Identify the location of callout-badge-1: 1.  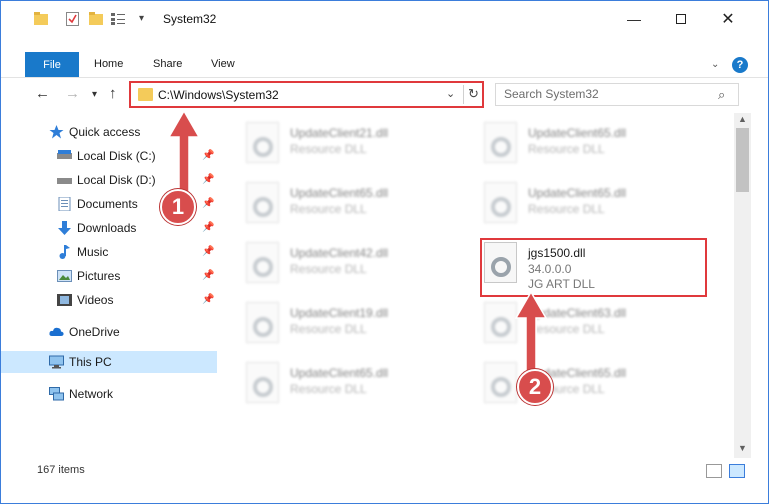
(178, 207).